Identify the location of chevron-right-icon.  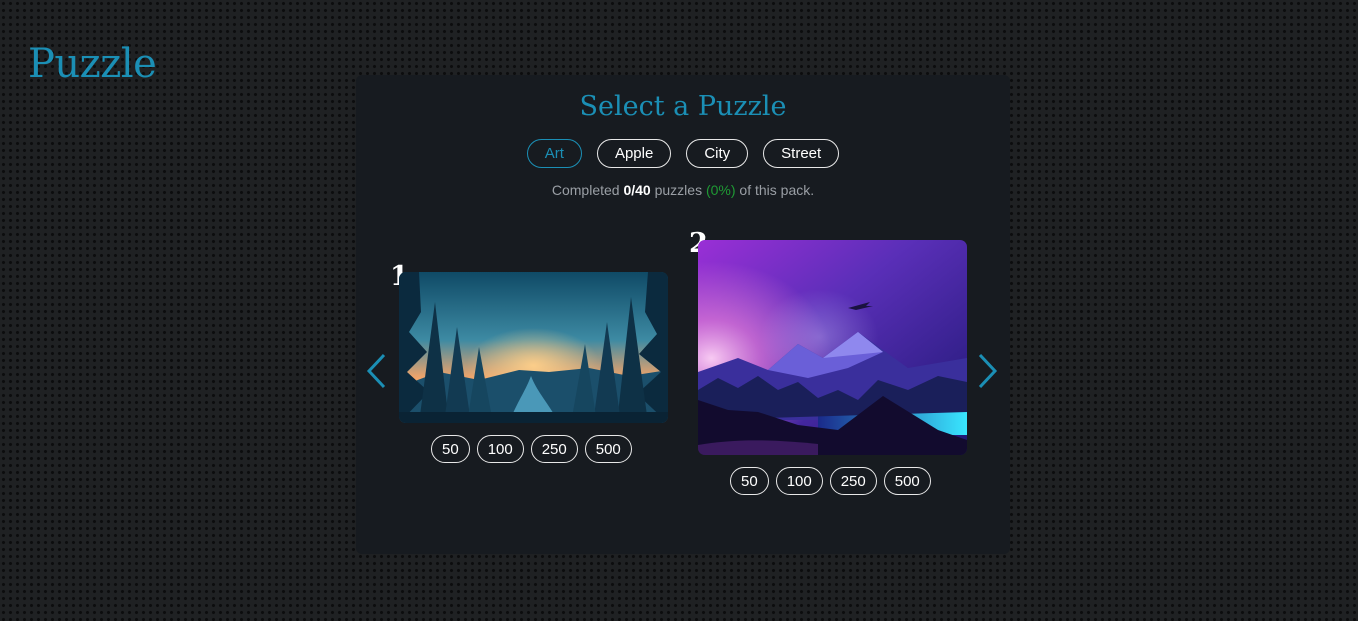
(988, 371).